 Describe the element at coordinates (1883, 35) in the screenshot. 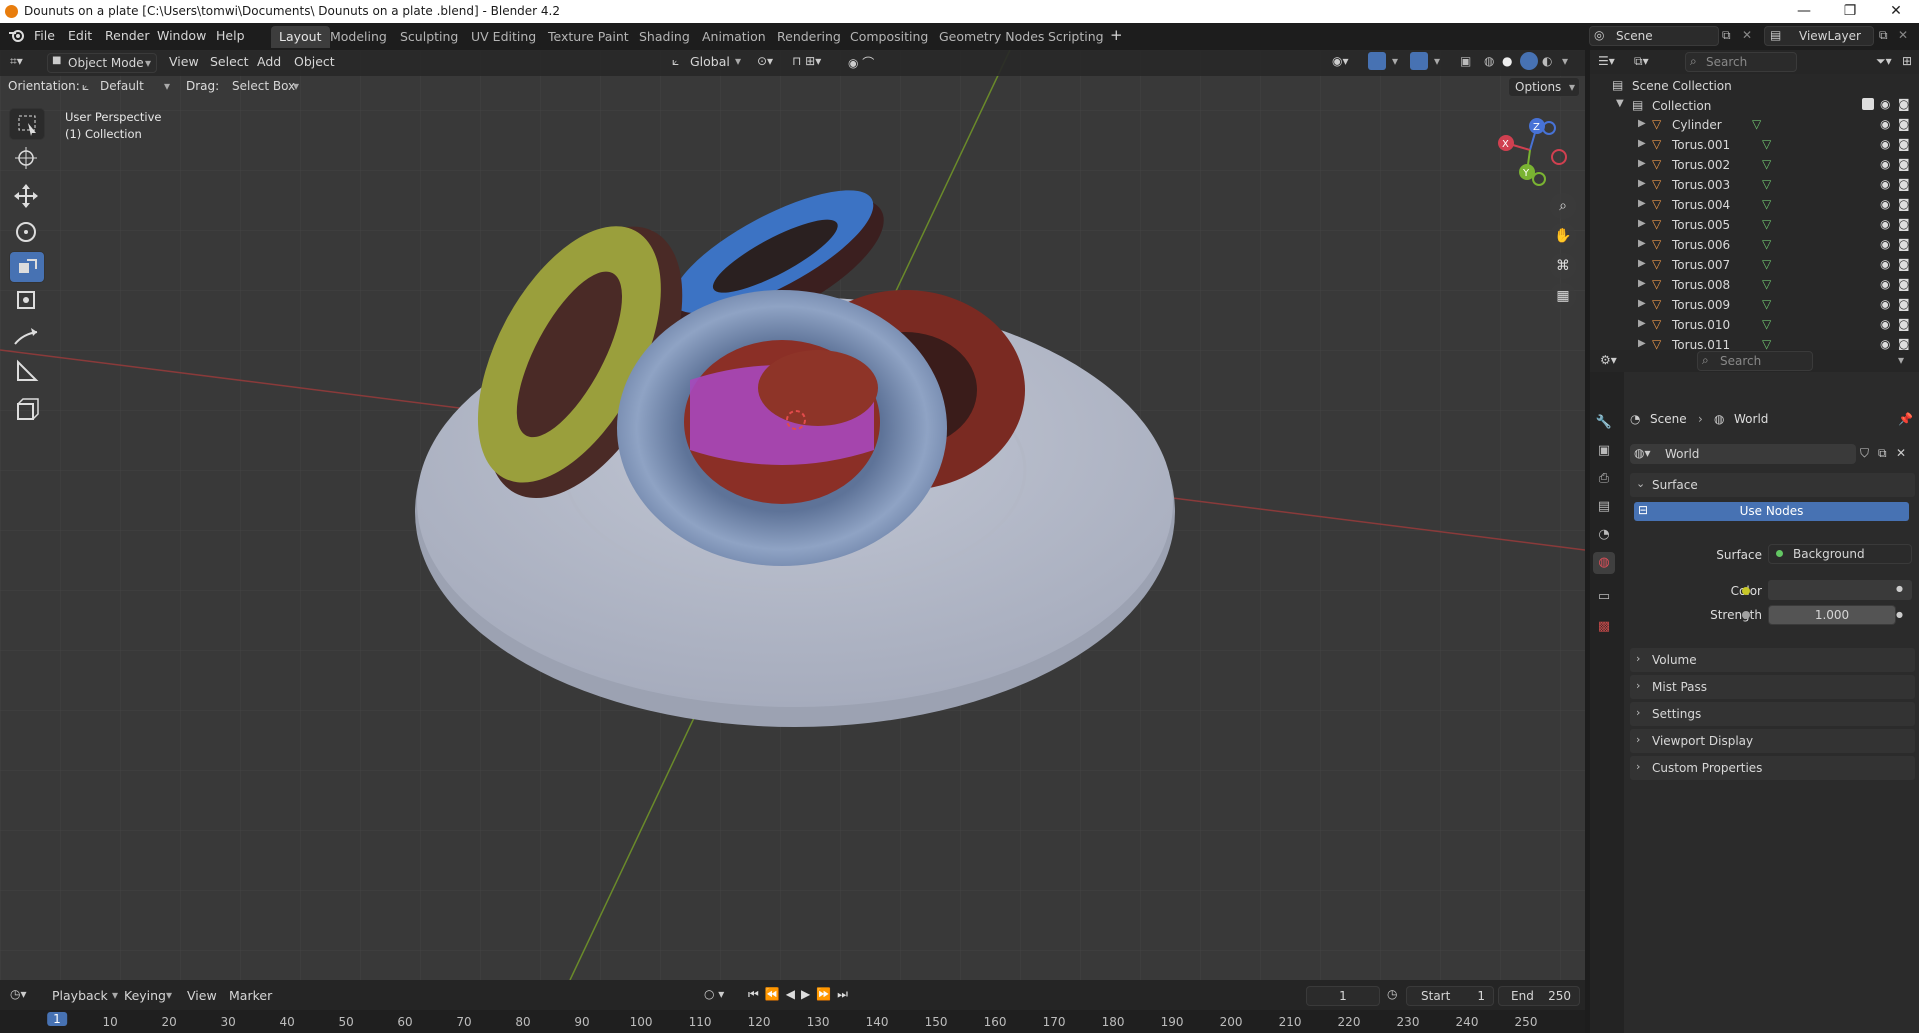

I see `new-view-layer-icon: ⧉` at that location.